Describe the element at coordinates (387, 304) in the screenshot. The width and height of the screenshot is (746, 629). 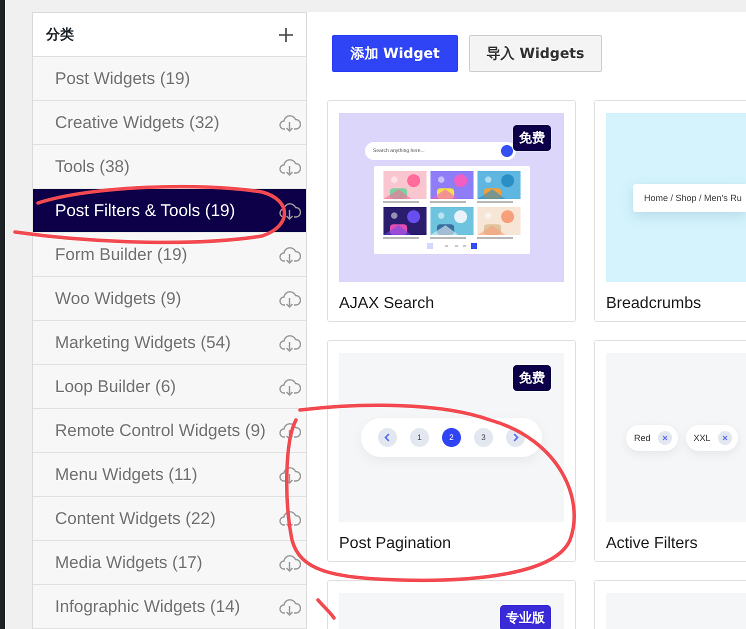
I see `widget-title: AJAX Search` at that location.